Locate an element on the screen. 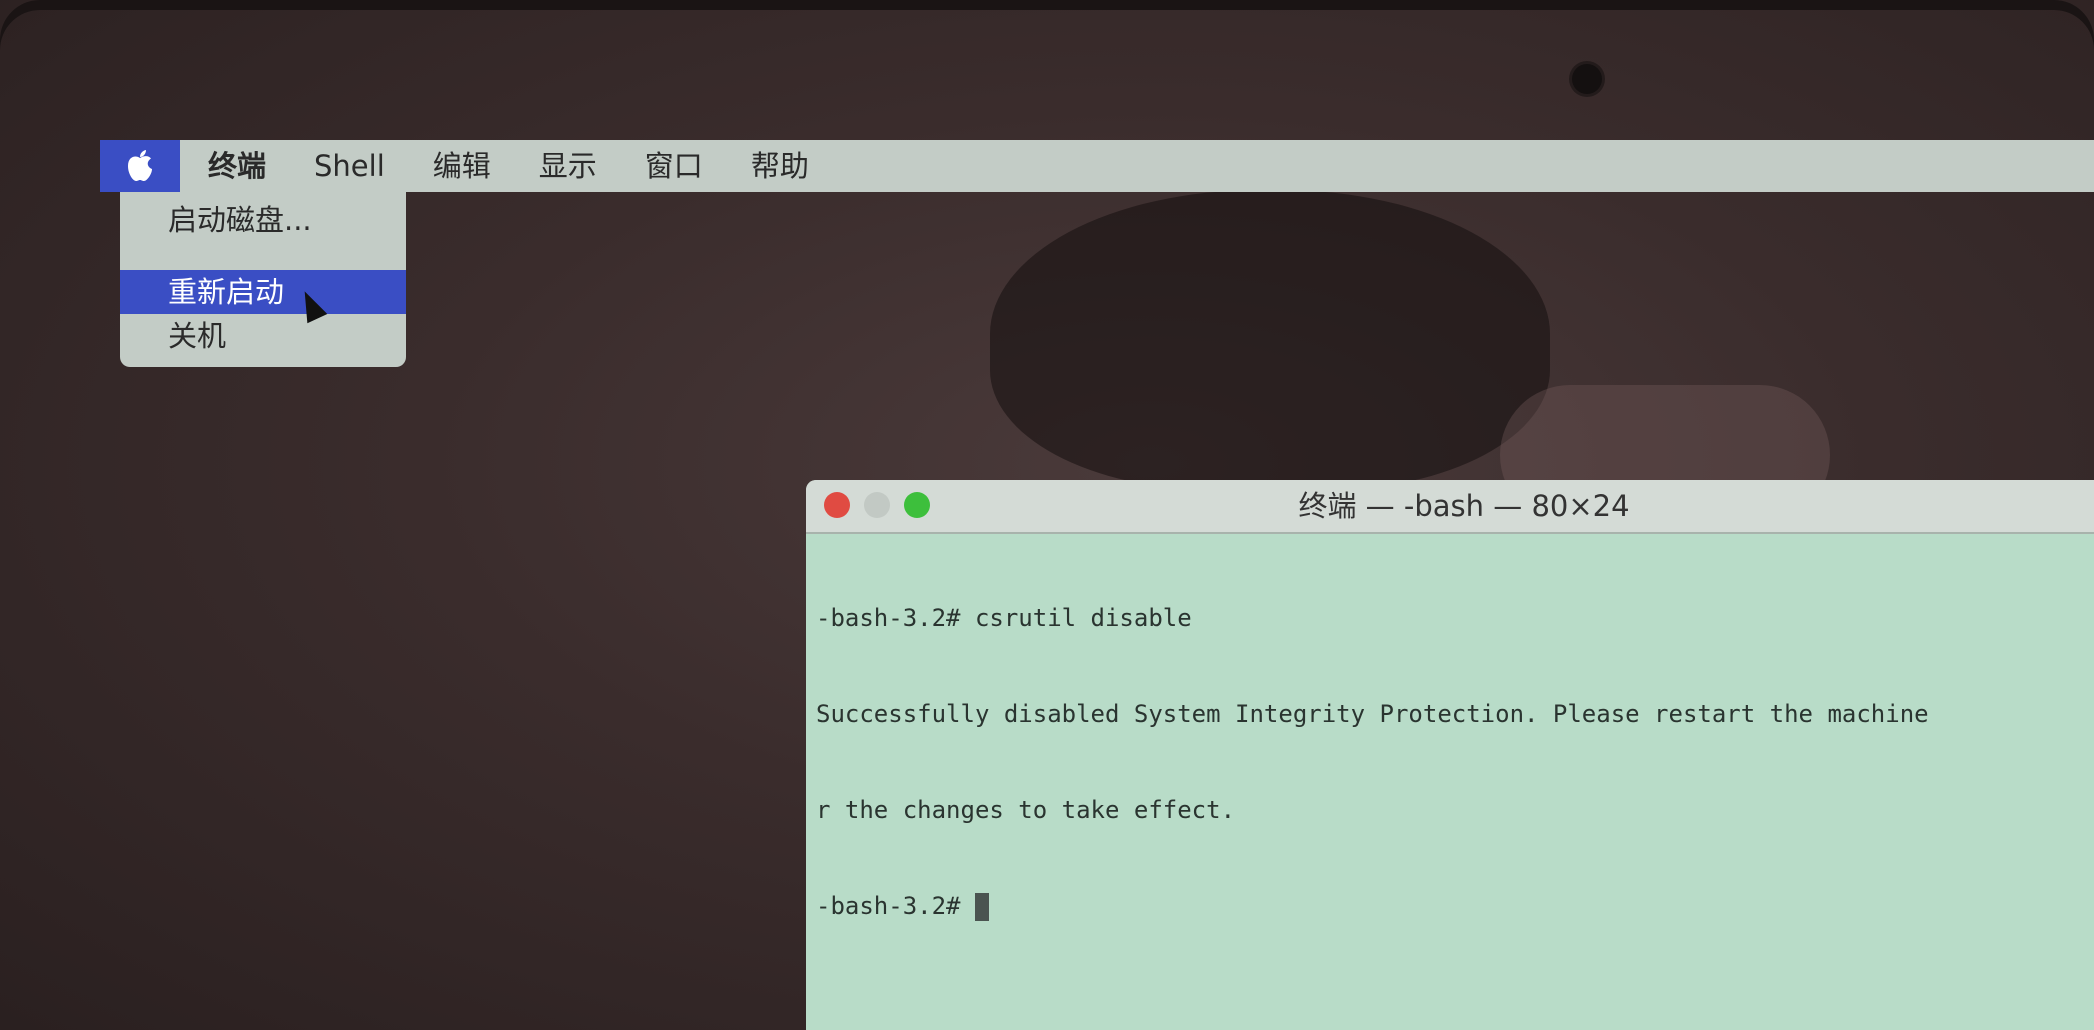 This screenshot has width=2094, height=1030. apple-menu is located at coordinates (140, 166).